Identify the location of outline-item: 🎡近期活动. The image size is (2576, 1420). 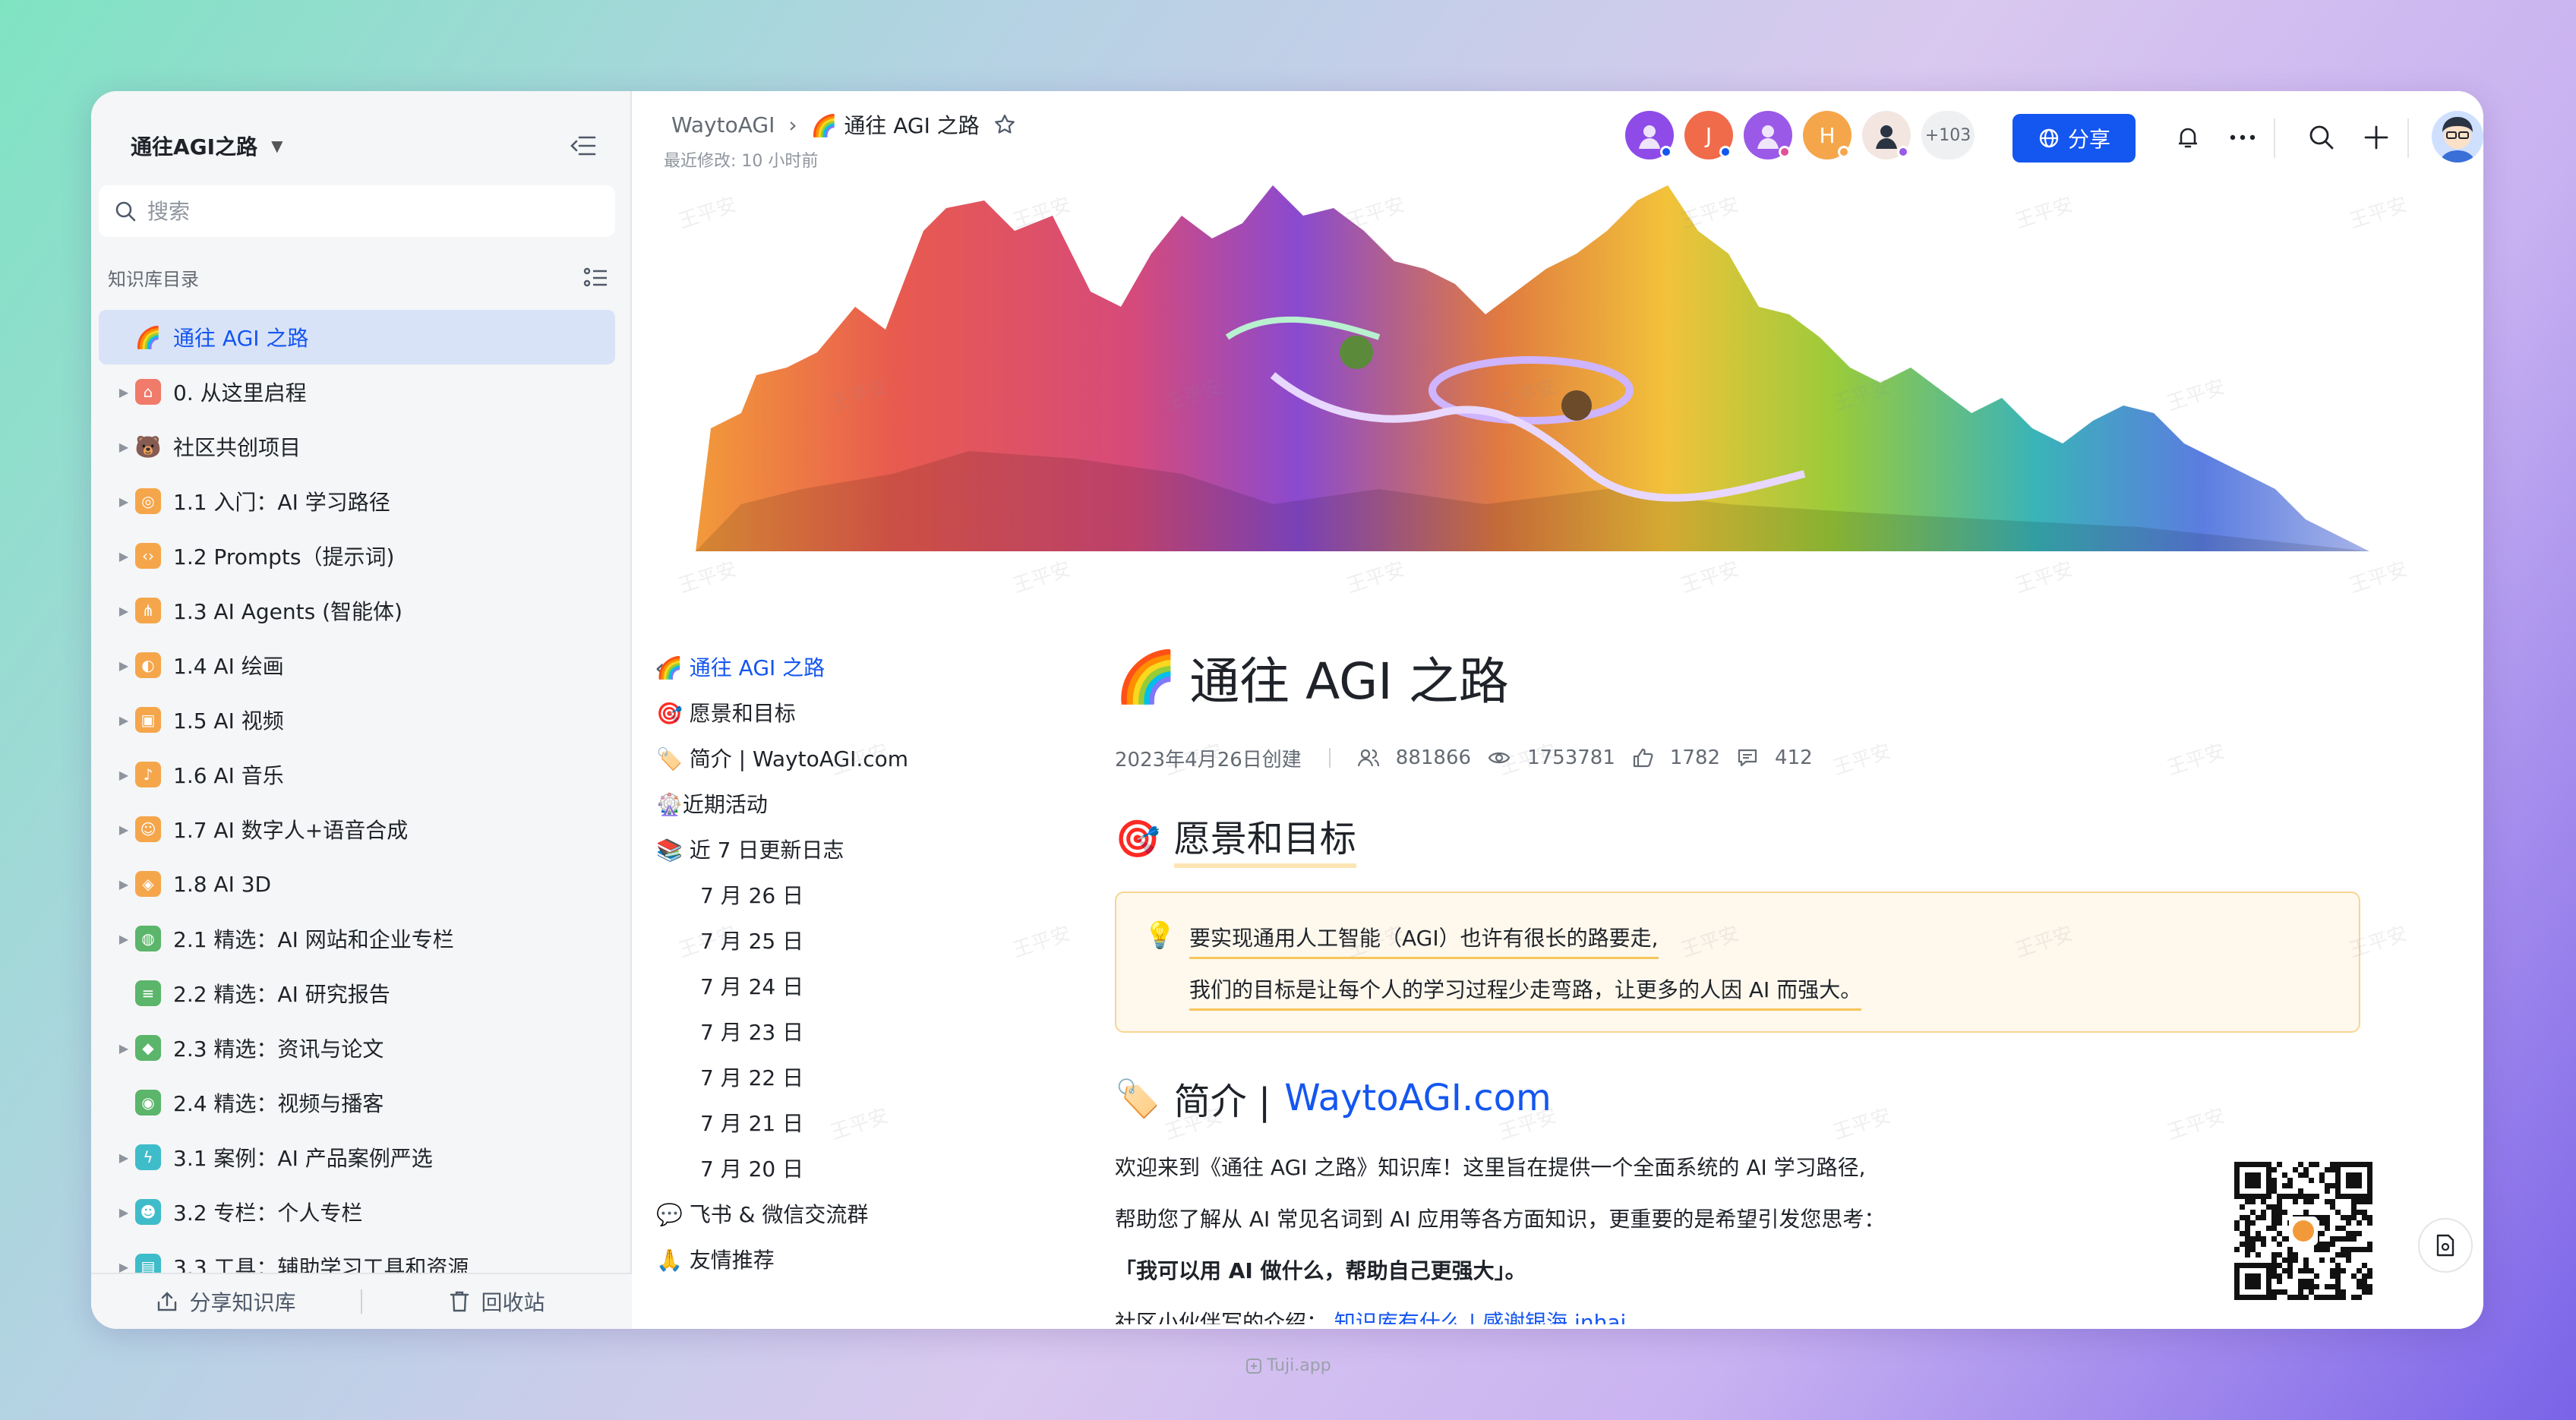
(861, 804).